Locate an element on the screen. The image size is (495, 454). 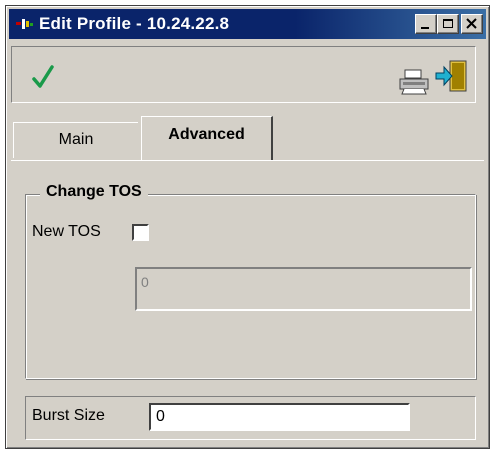
toolbar is located at coordinates (243, 74).